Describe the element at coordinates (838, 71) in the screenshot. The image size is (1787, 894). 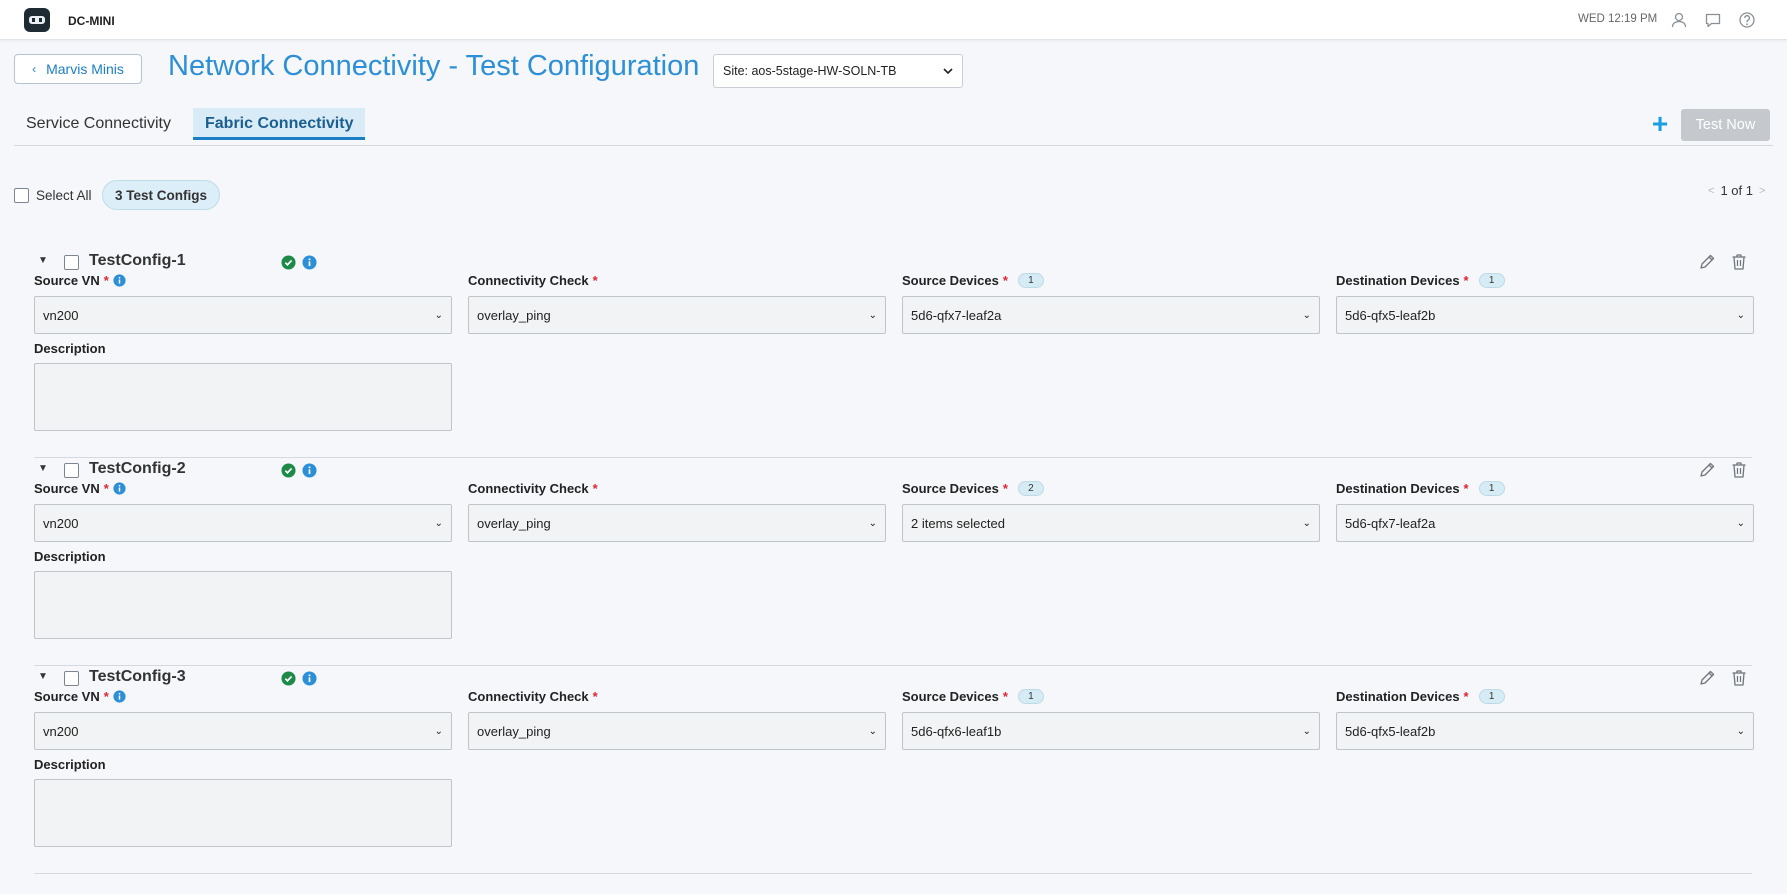
I see `site-select: Site: aos-5stage-HW-SOLN-TB` at that location.